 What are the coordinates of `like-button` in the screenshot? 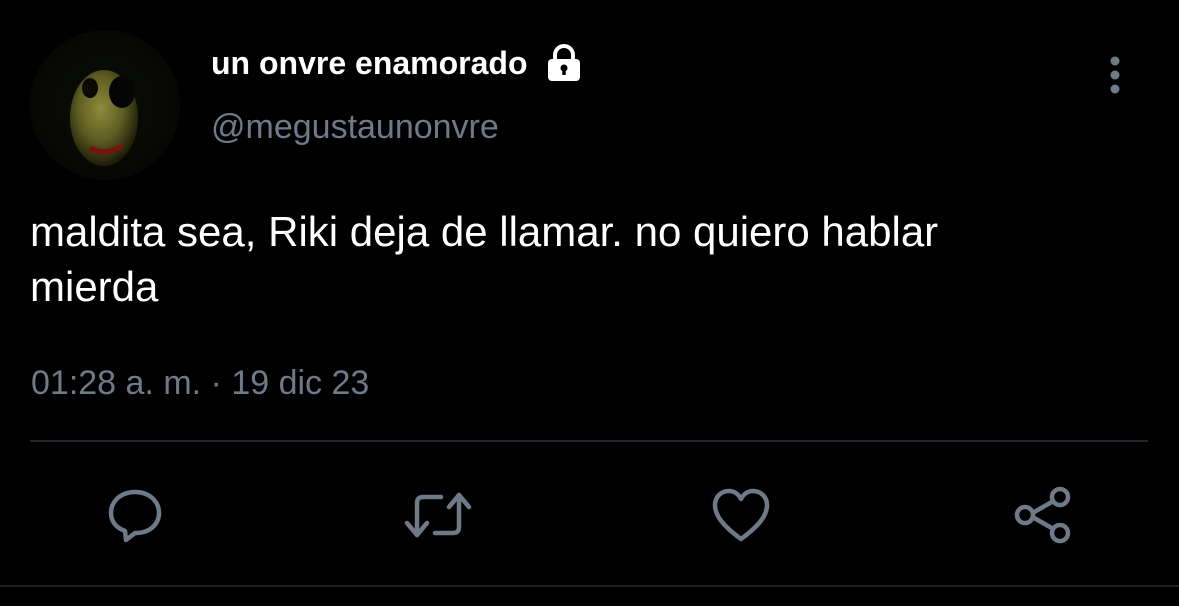 It's located at (741, 515).